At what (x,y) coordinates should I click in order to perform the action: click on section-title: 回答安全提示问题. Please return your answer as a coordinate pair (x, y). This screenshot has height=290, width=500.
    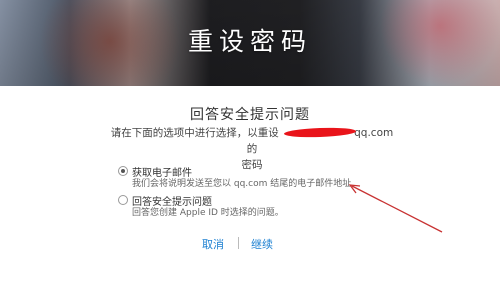
    Looking at the image, I should click on (250, 115).